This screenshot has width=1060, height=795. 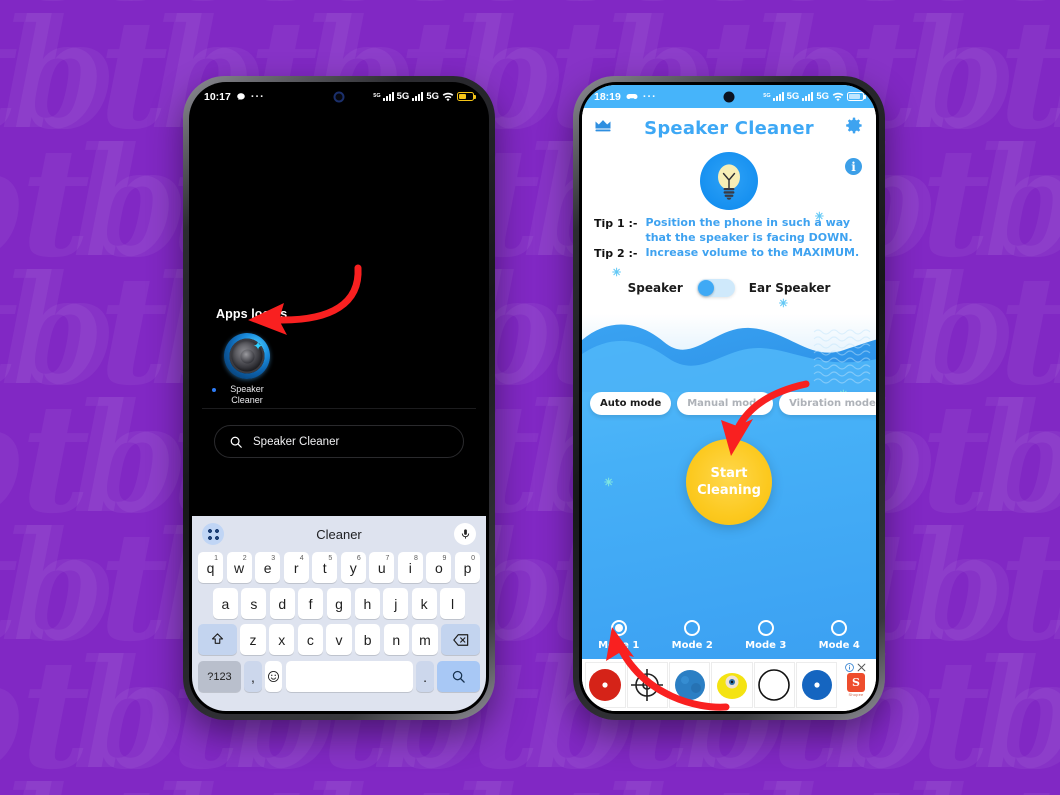 What do you see at coordinates (258, 346) in the screenshot?
I see `sparkle-icon: ✦` at bounding box center [258, 346].